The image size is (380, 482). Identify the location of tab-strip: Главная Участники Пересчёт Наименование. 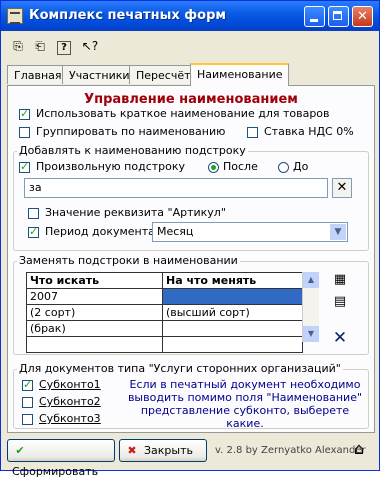
(191, 74).